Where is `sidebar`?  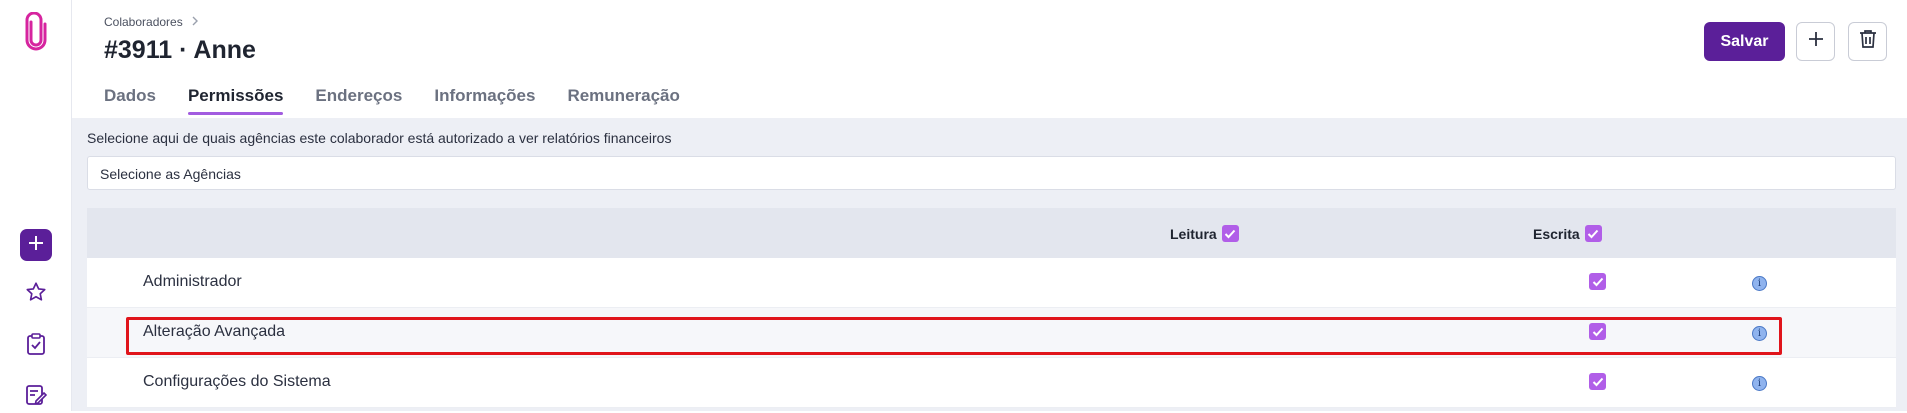 sidebar is located at coordinates (36, 205).